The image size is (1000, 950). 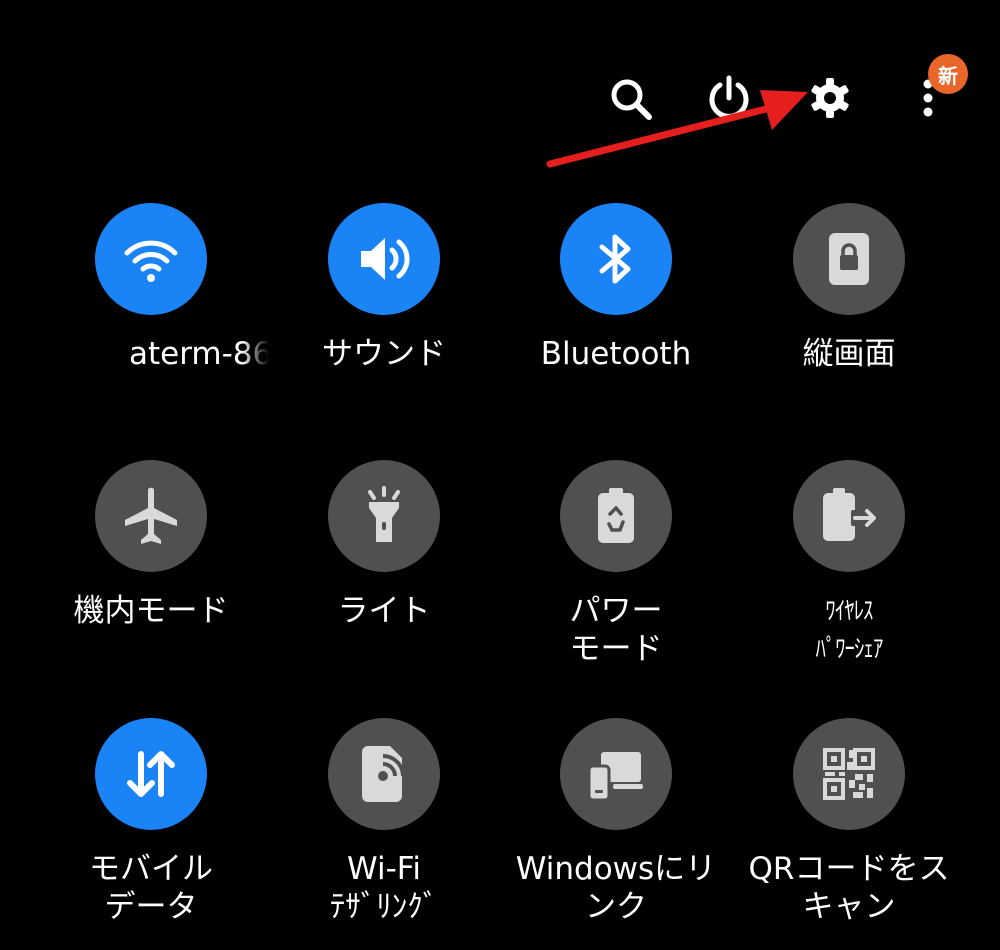 I want to click on tile-label: 機内モード, so click(x=151, y=611).